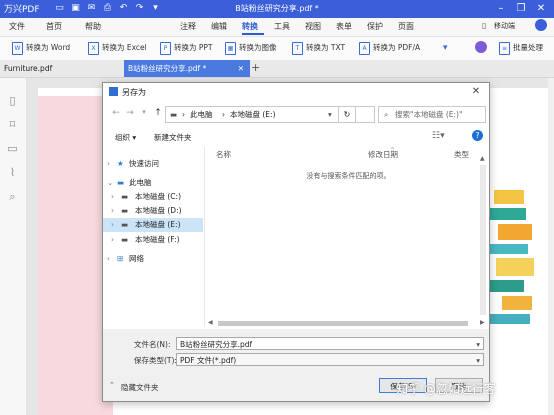 The width and height of the screenshot is (554, 415). Describe the element at coordinates (12, 172) in the screenshot. I see `attachment-icon: ⌇` at that location.